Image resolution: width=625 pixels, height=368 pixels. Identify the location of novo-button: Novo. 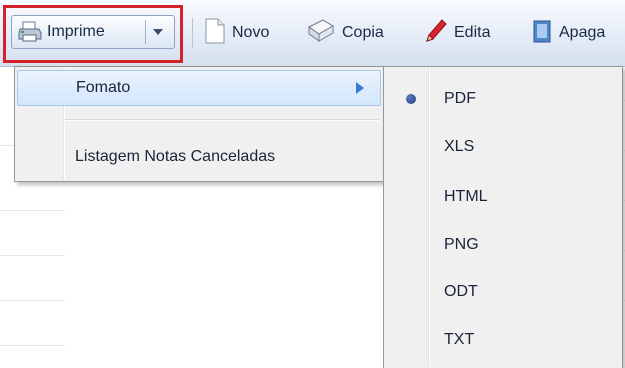
(236, 33).